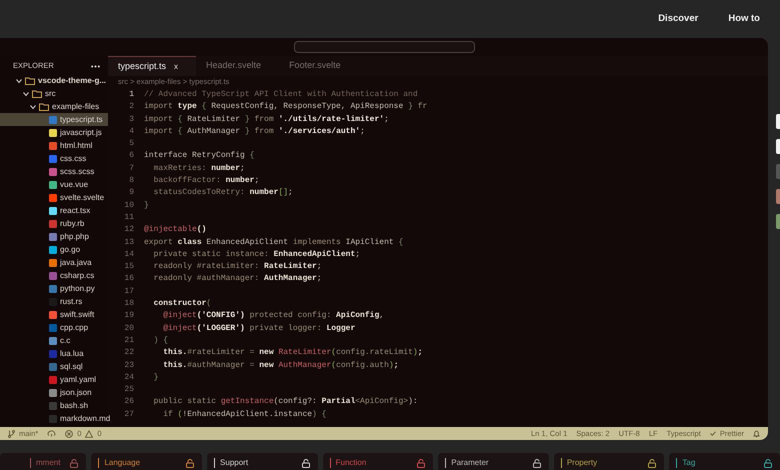 This screenshot has height=470, width=780. Describe the element at coordinates (54, 171) in the screenshot. I see `file-item: scss.scss` at that location.